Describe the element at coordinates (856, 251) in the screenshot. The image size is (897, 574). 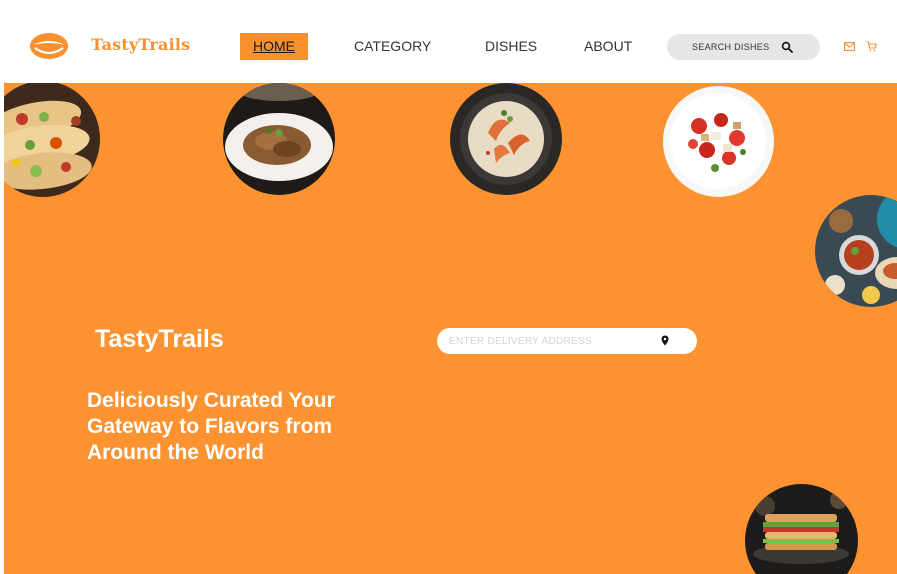
I see `platter-dish` at that location.